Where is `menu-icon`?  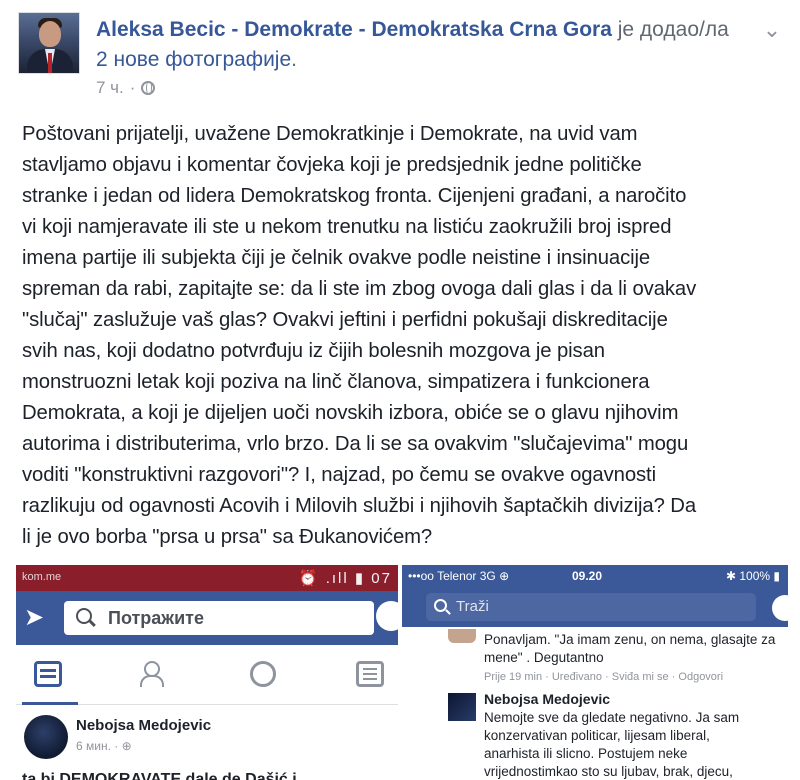
menu-icon is located at coordinates (370, 674).